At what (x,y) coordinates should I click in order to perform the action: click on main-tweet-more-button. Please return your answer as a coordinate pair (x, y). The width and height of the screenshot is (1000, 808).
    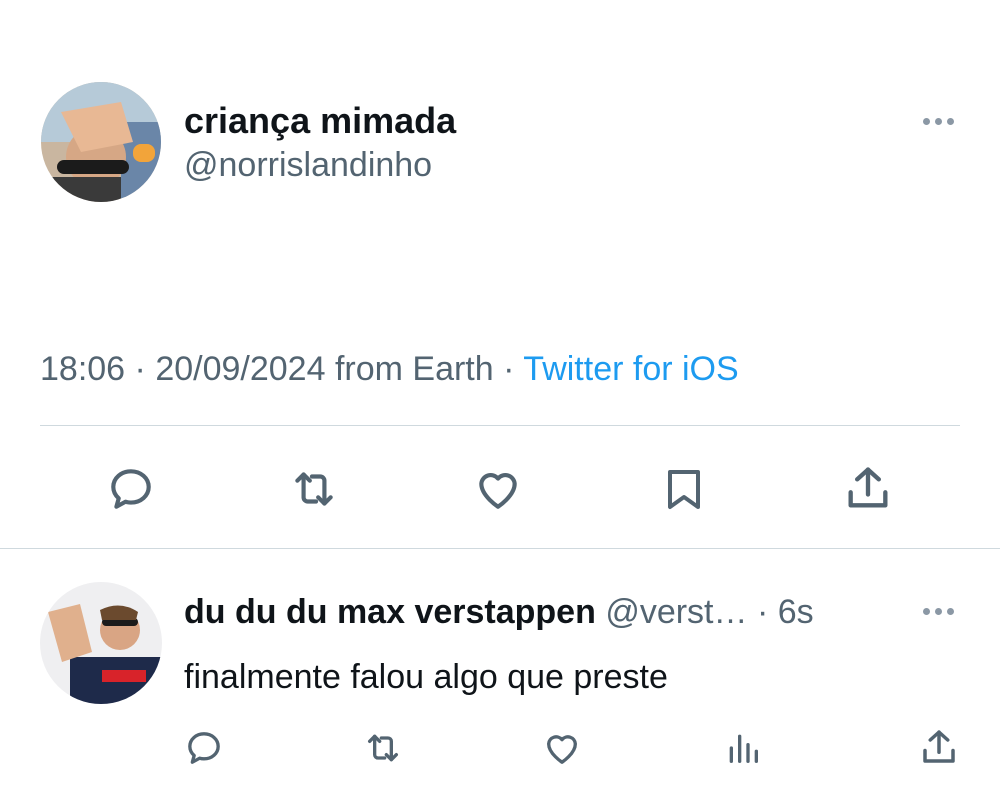
    Looking at the image, I should click on (938, 121).